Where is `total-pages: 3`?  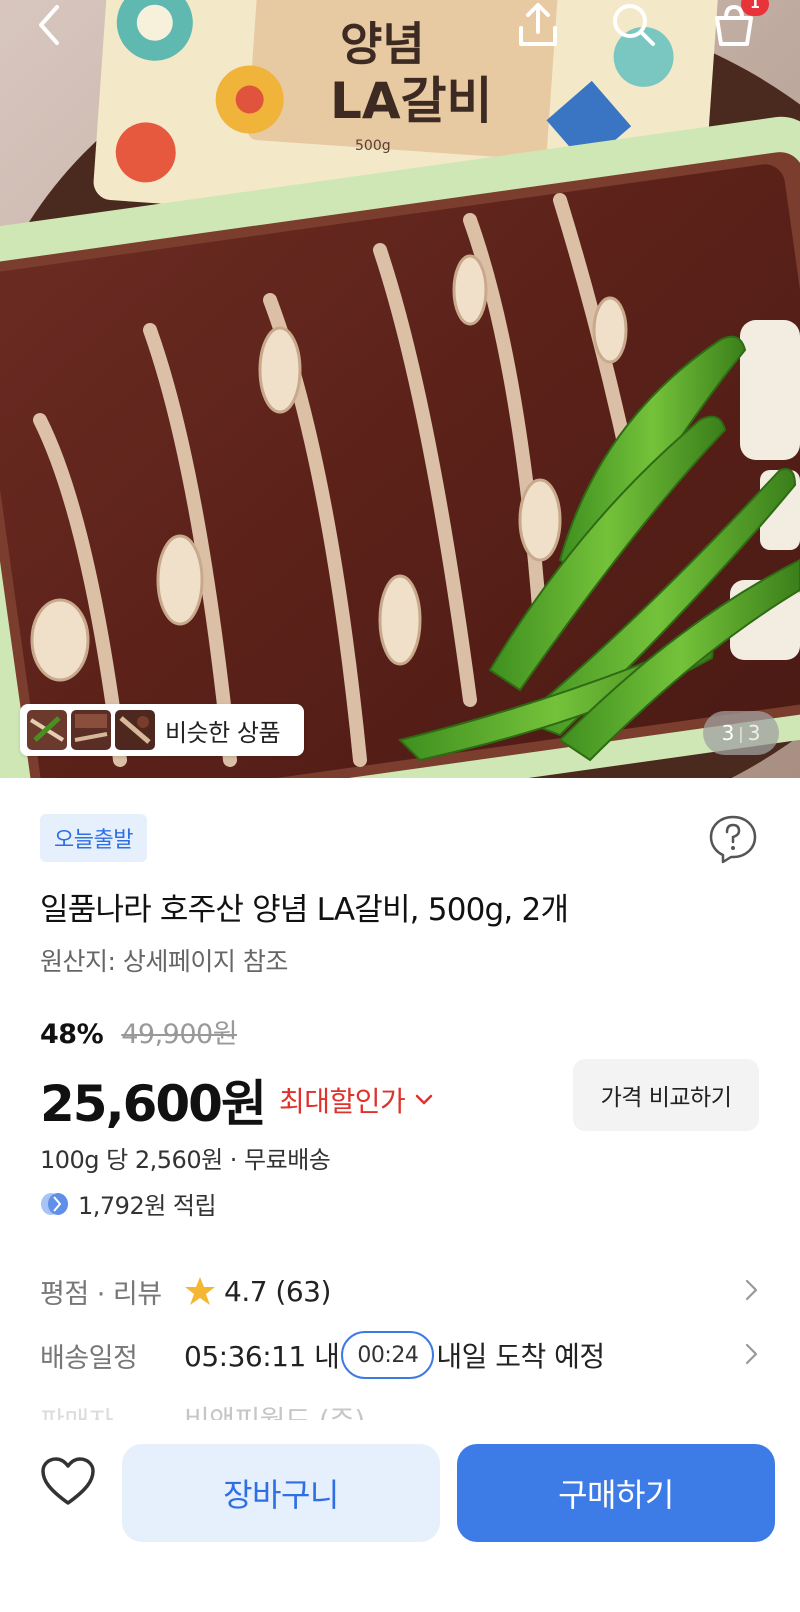
total-pages: 3 is located at coordinates (754, 733).